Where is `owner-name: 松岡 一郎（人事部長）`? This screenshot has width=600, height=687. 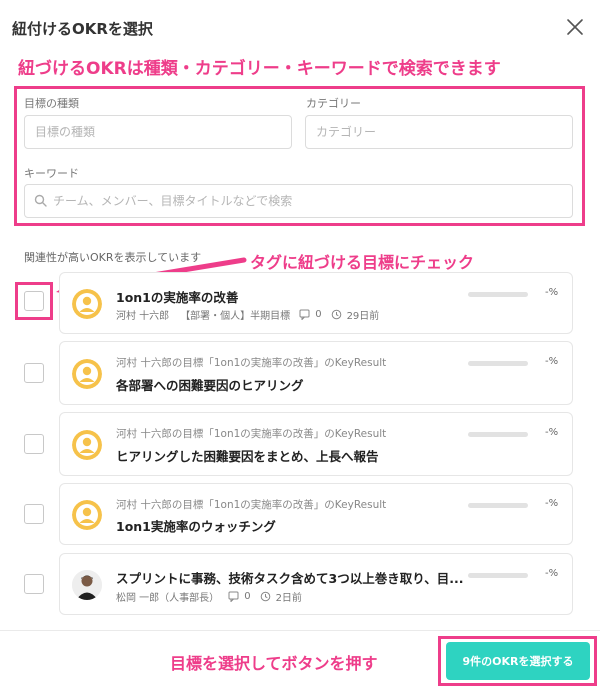 owner-name: 松岡 一郎（人事部長） is located at coordinates (168, 598).